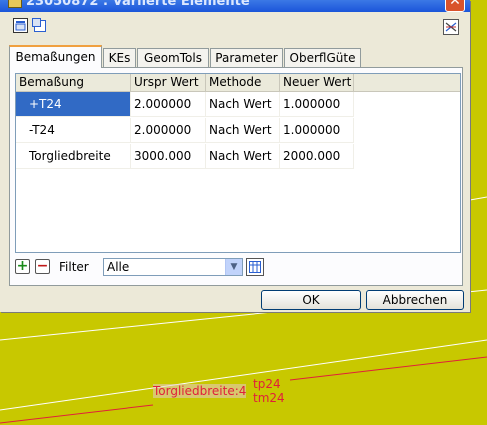 The image size is (487, 425). What do you see at coordinates (20, 25) in the screenshot?
I see `toolbar-list-icon` at bounding box center [20, 25].